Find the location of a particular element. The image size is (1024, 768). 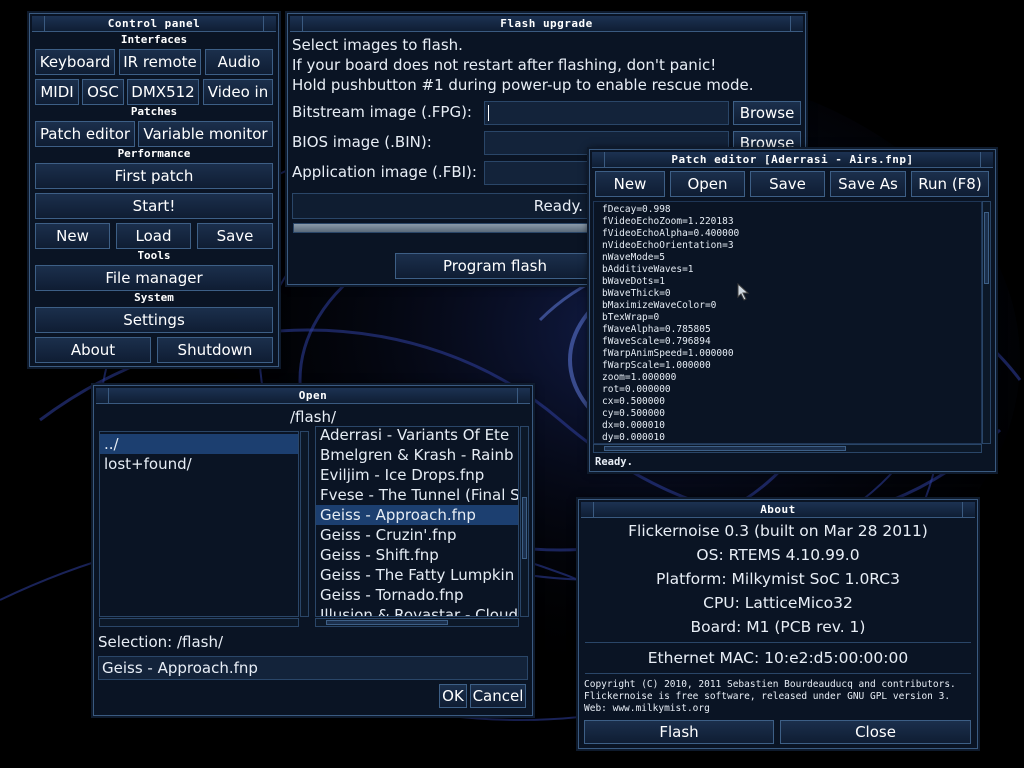

code-line: fWarpAnimSpeed=1.000000 is located at coordinates (668, 353).